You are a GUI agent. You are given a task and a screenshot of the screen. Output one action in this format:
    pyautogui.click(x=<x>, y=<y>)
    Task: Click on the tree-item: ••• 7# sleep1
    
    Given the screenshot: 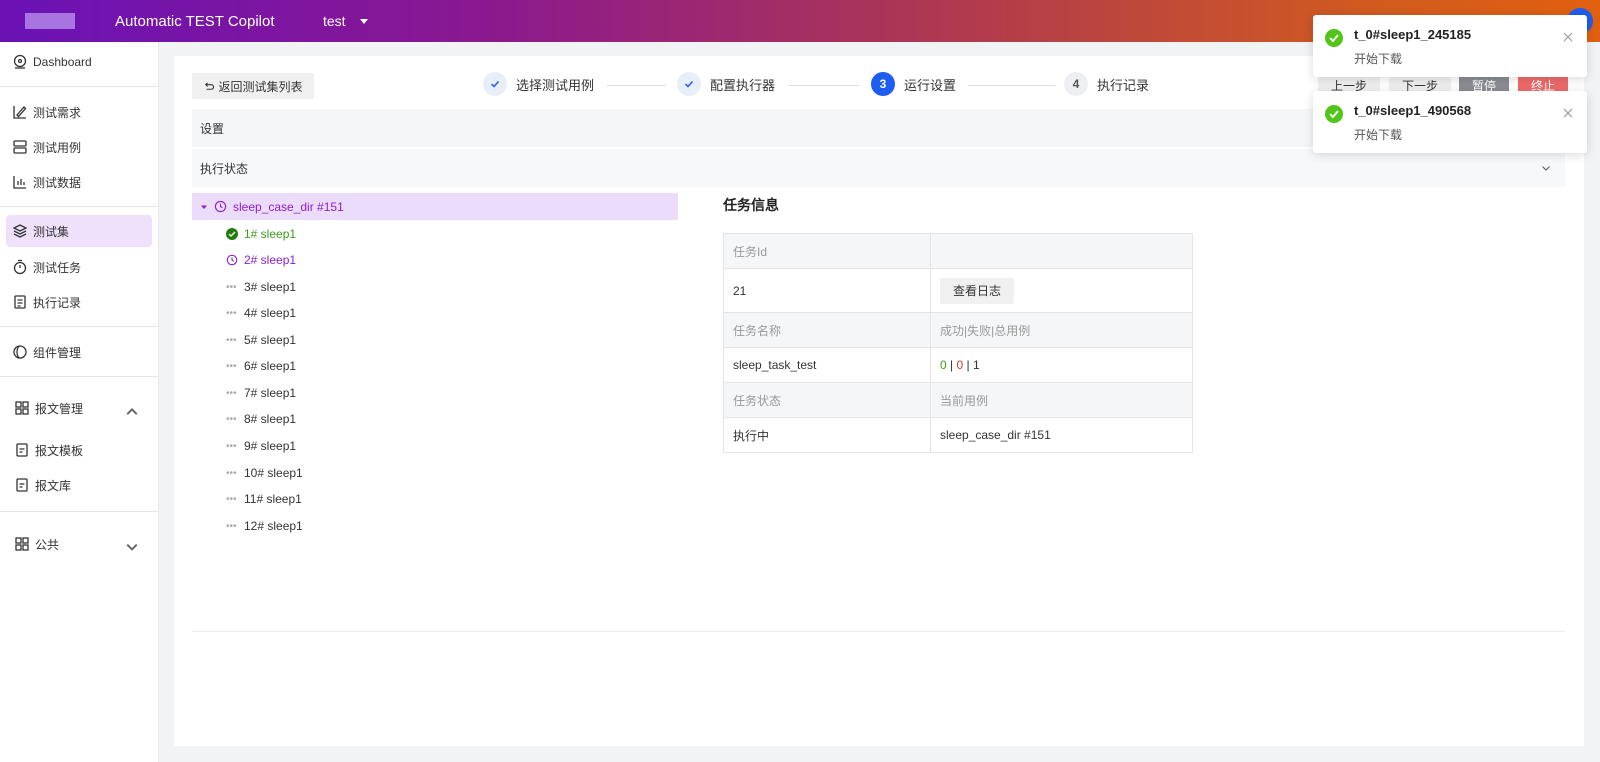 What is the action you would take?
    pyautogui.click(x=261, y=393)
    